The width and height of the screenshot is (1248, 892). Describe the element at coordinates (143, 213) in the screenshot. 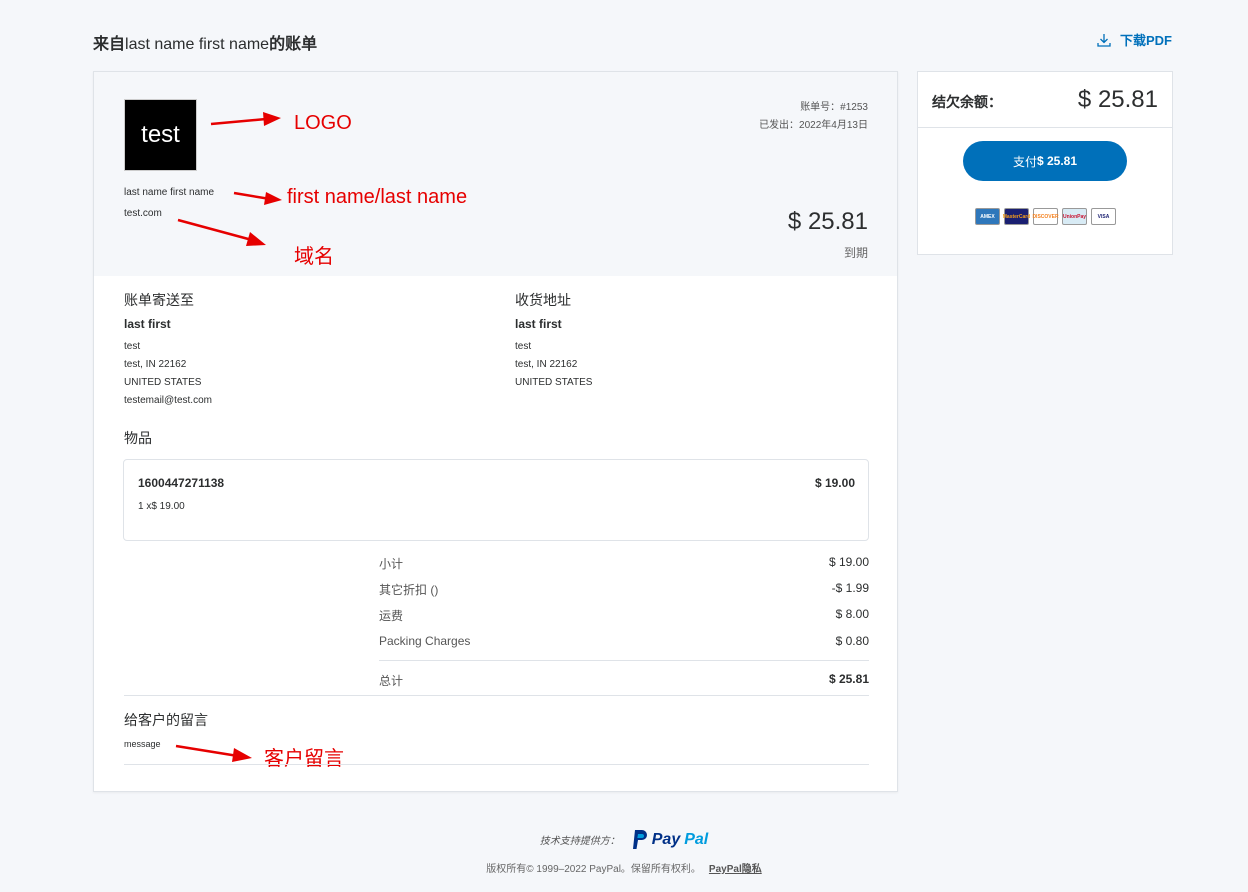

I see `seller-domain: test.com` at that location.